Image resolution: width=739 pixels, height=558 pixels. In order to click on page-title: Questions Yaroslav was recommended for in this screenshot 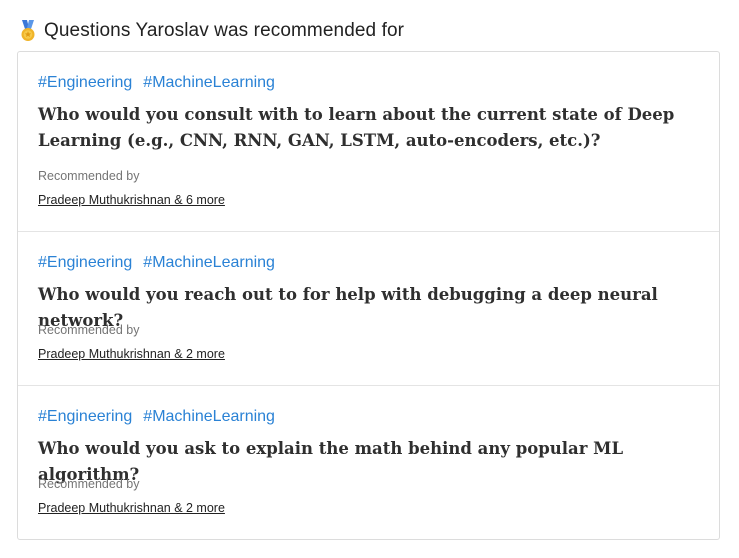, I will do `click(224, 30)`.